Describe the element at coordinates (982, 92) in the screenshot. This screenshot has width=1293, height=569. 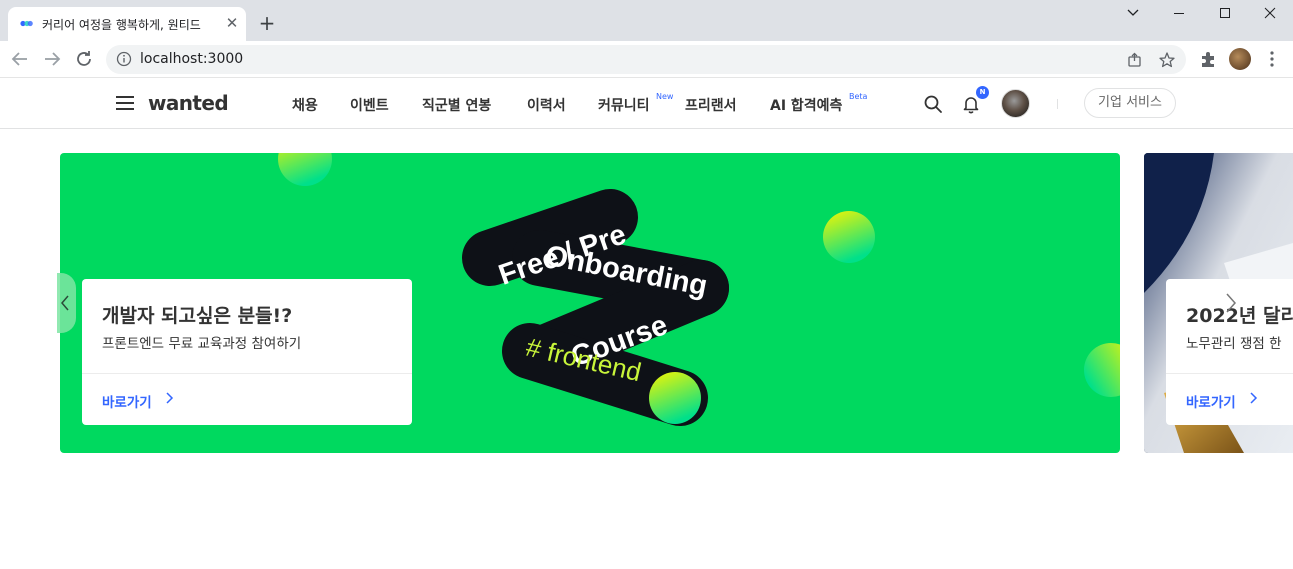
I see `notification-badge: N` at that location.